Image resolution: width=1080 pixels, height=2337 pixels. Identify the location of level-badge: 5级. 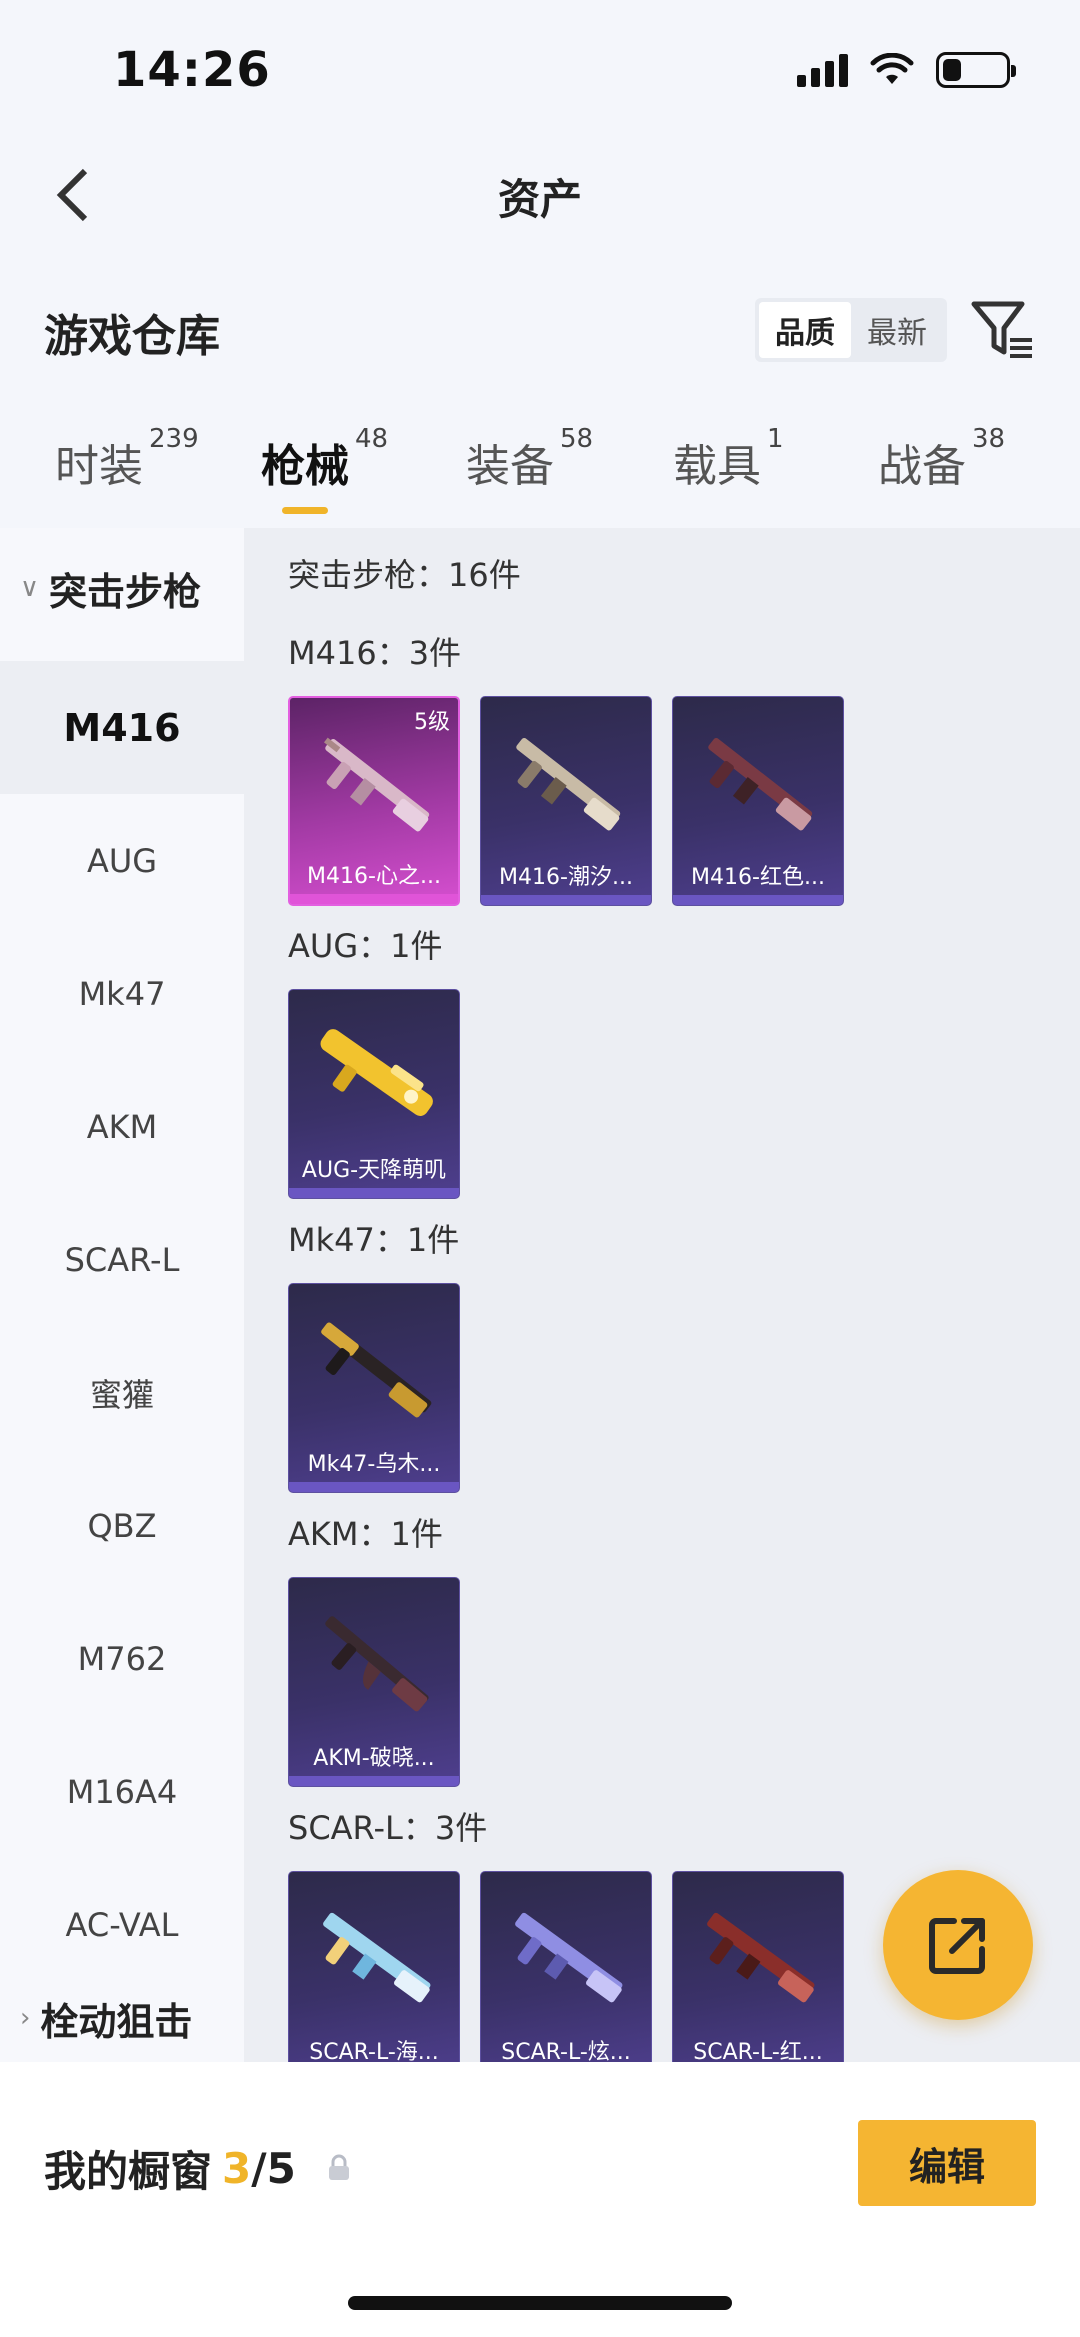
(432, 722).